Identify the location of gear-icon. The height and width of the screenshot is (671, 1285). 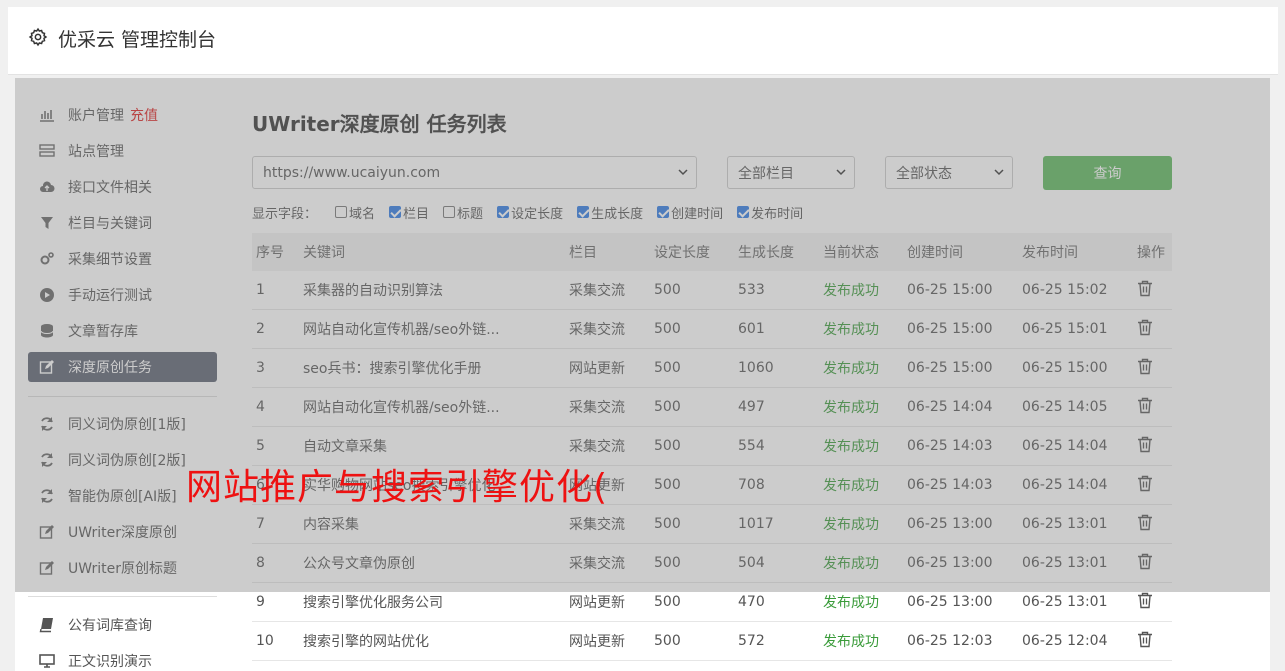
(38, 37).